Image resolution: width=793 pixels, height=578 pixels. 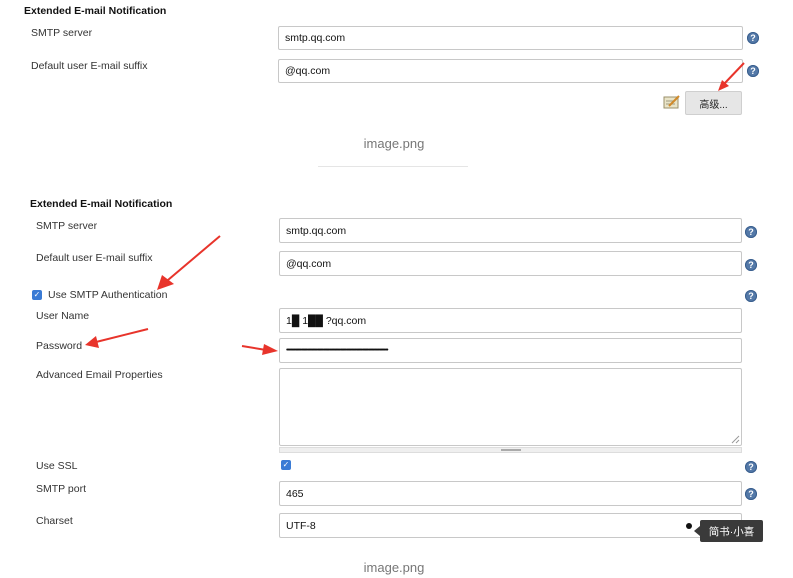 What do you see at coordinates (510, 320) in the screenshot?
I see `username-input: 1█ 1██ ?qq.com` at bounding box center [510, 320].